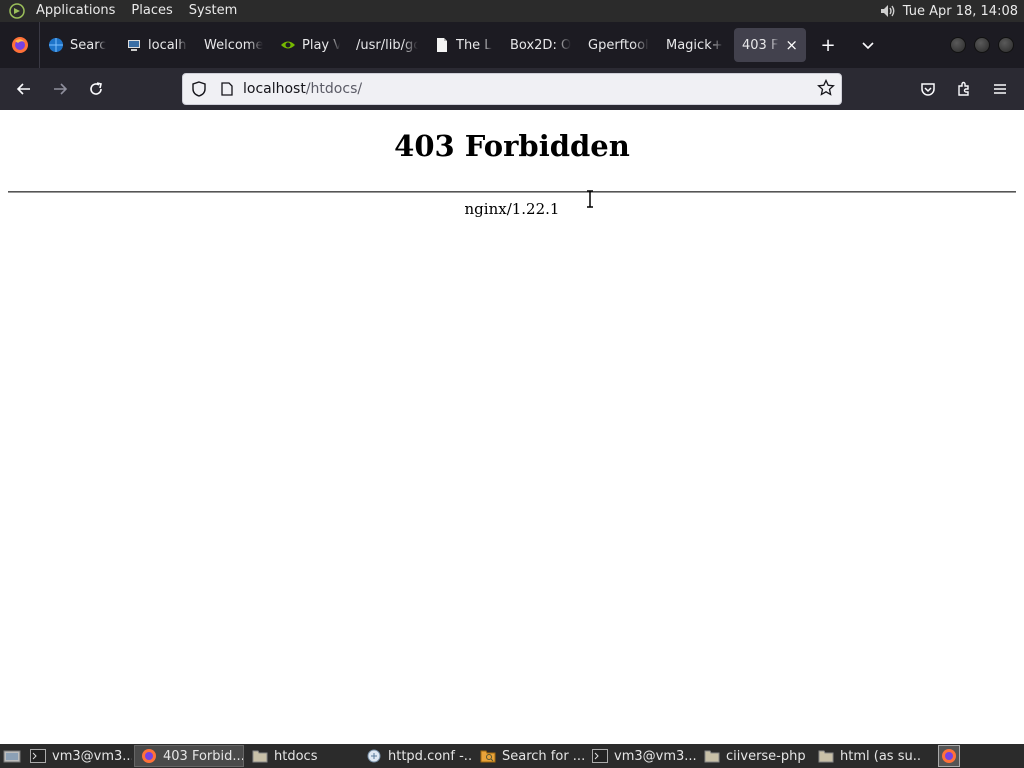 The image size is (1024, 768). I want to click on tab-magick: Magick++, so click(695, 45).